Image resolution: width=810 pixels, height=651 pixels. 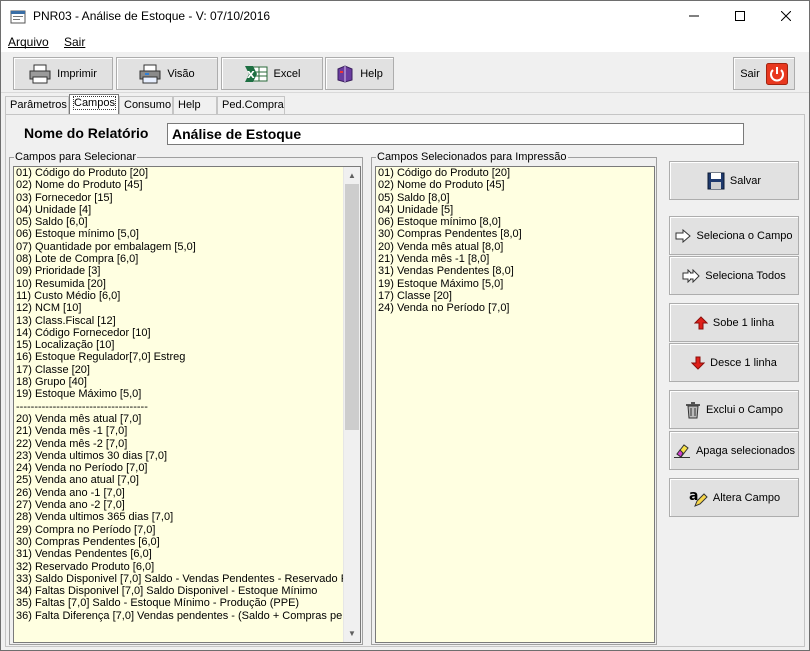 What do you see at coordinates (352, 633) in the screenshot?
I see `scroll-down-icon: ▼` at bounding box center [352, 633].